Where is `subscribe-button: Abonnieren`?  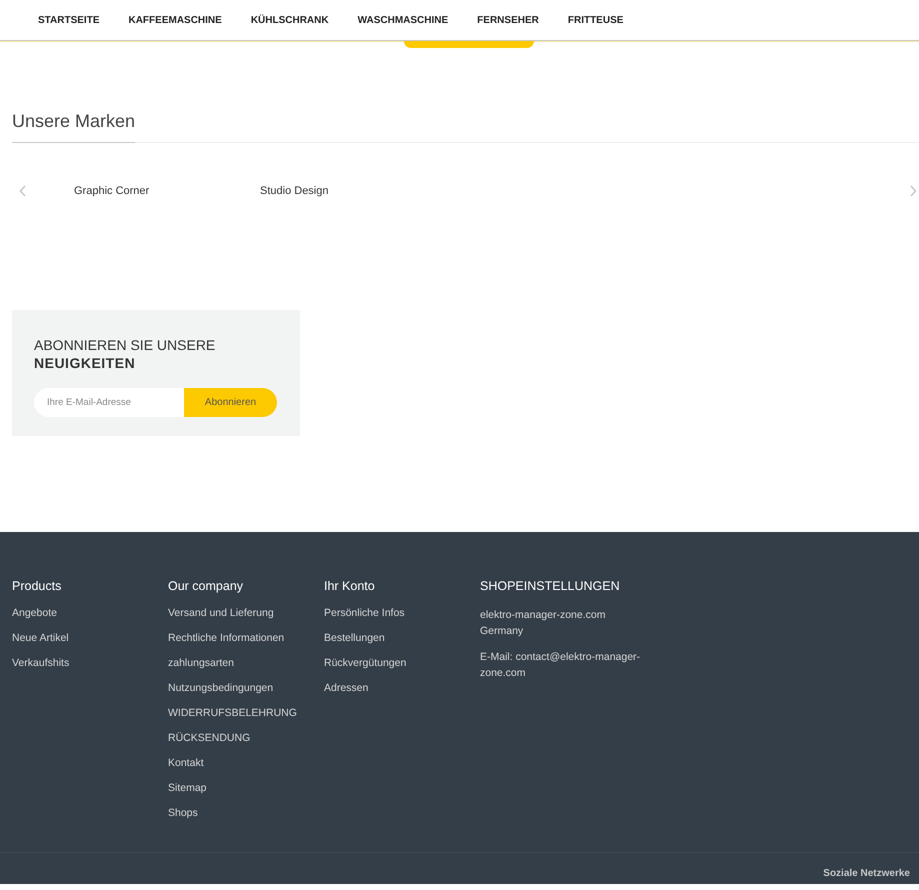
subscribe-button: Abonnieren is located at coordinates (230, 402).